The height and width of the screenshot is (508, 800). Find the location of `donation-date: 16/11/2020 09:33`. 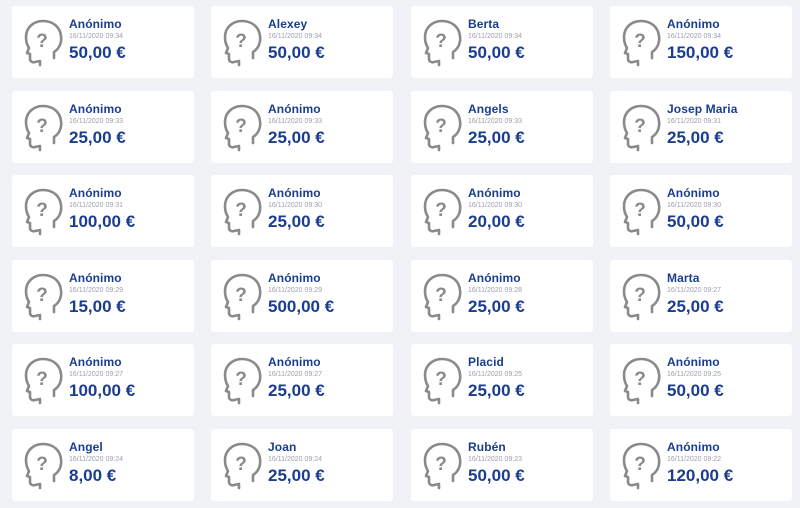

donation-date: 16/11/2020 09:33 is located at coordinates (495, 121).